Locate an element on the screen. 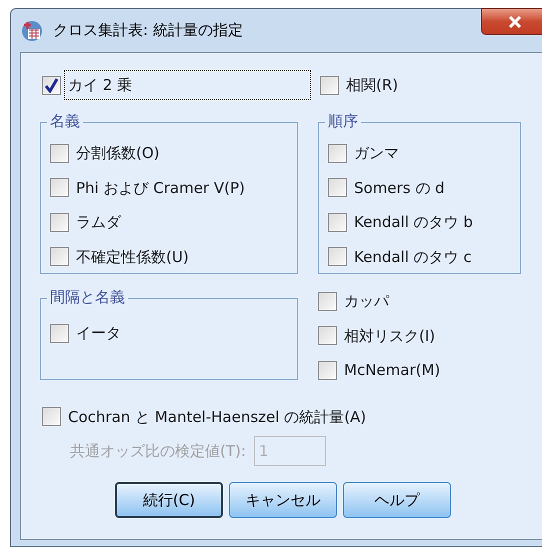  window-title: クロス集計表: 統計量の指定 is located at coordinates (148, 31).